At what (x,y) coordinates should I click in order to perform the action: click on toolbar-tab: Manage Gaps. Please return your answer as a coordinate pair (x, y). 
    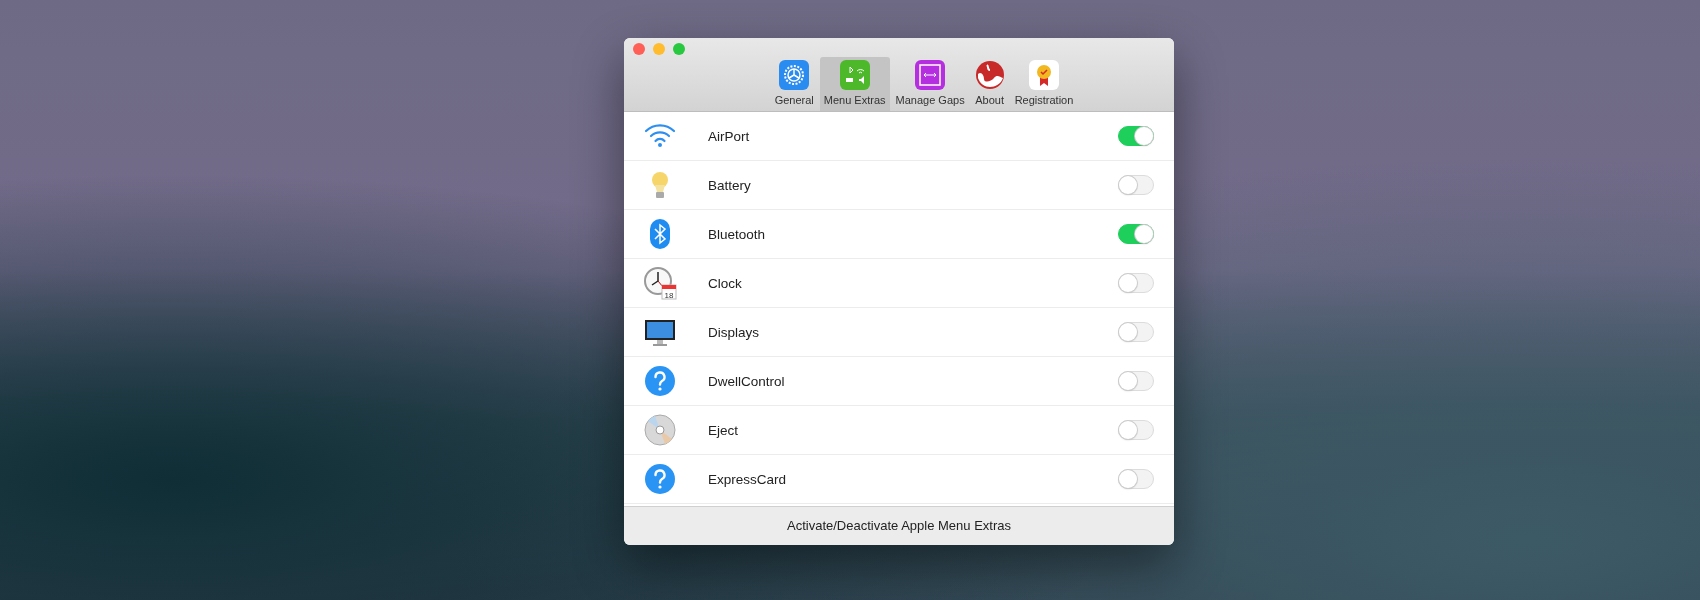
    Looking at the image, I should click on (930, 84).